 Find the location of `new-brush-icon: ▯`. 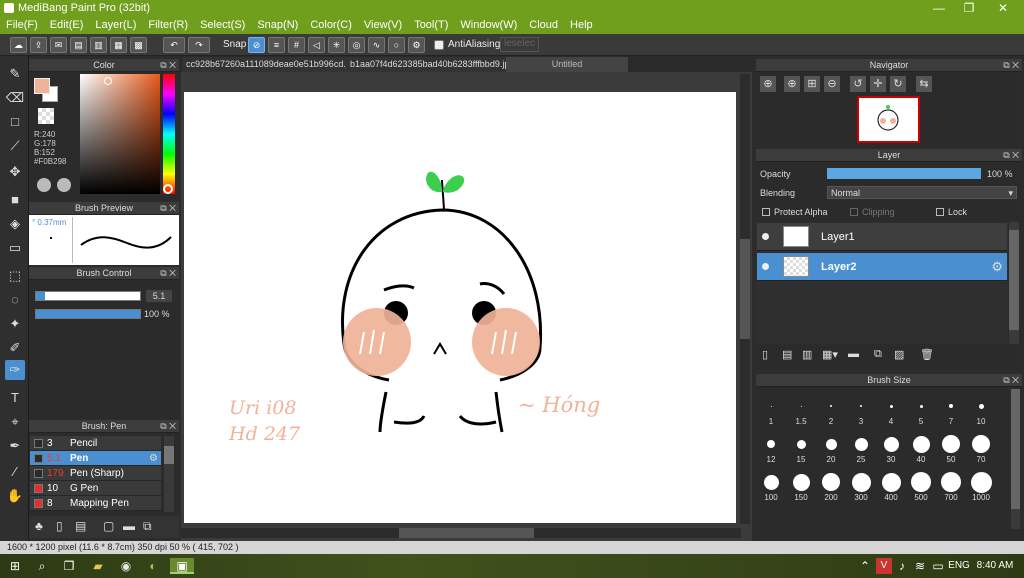

new-brush-icon: ▯ is located at coordinates (59, 526).